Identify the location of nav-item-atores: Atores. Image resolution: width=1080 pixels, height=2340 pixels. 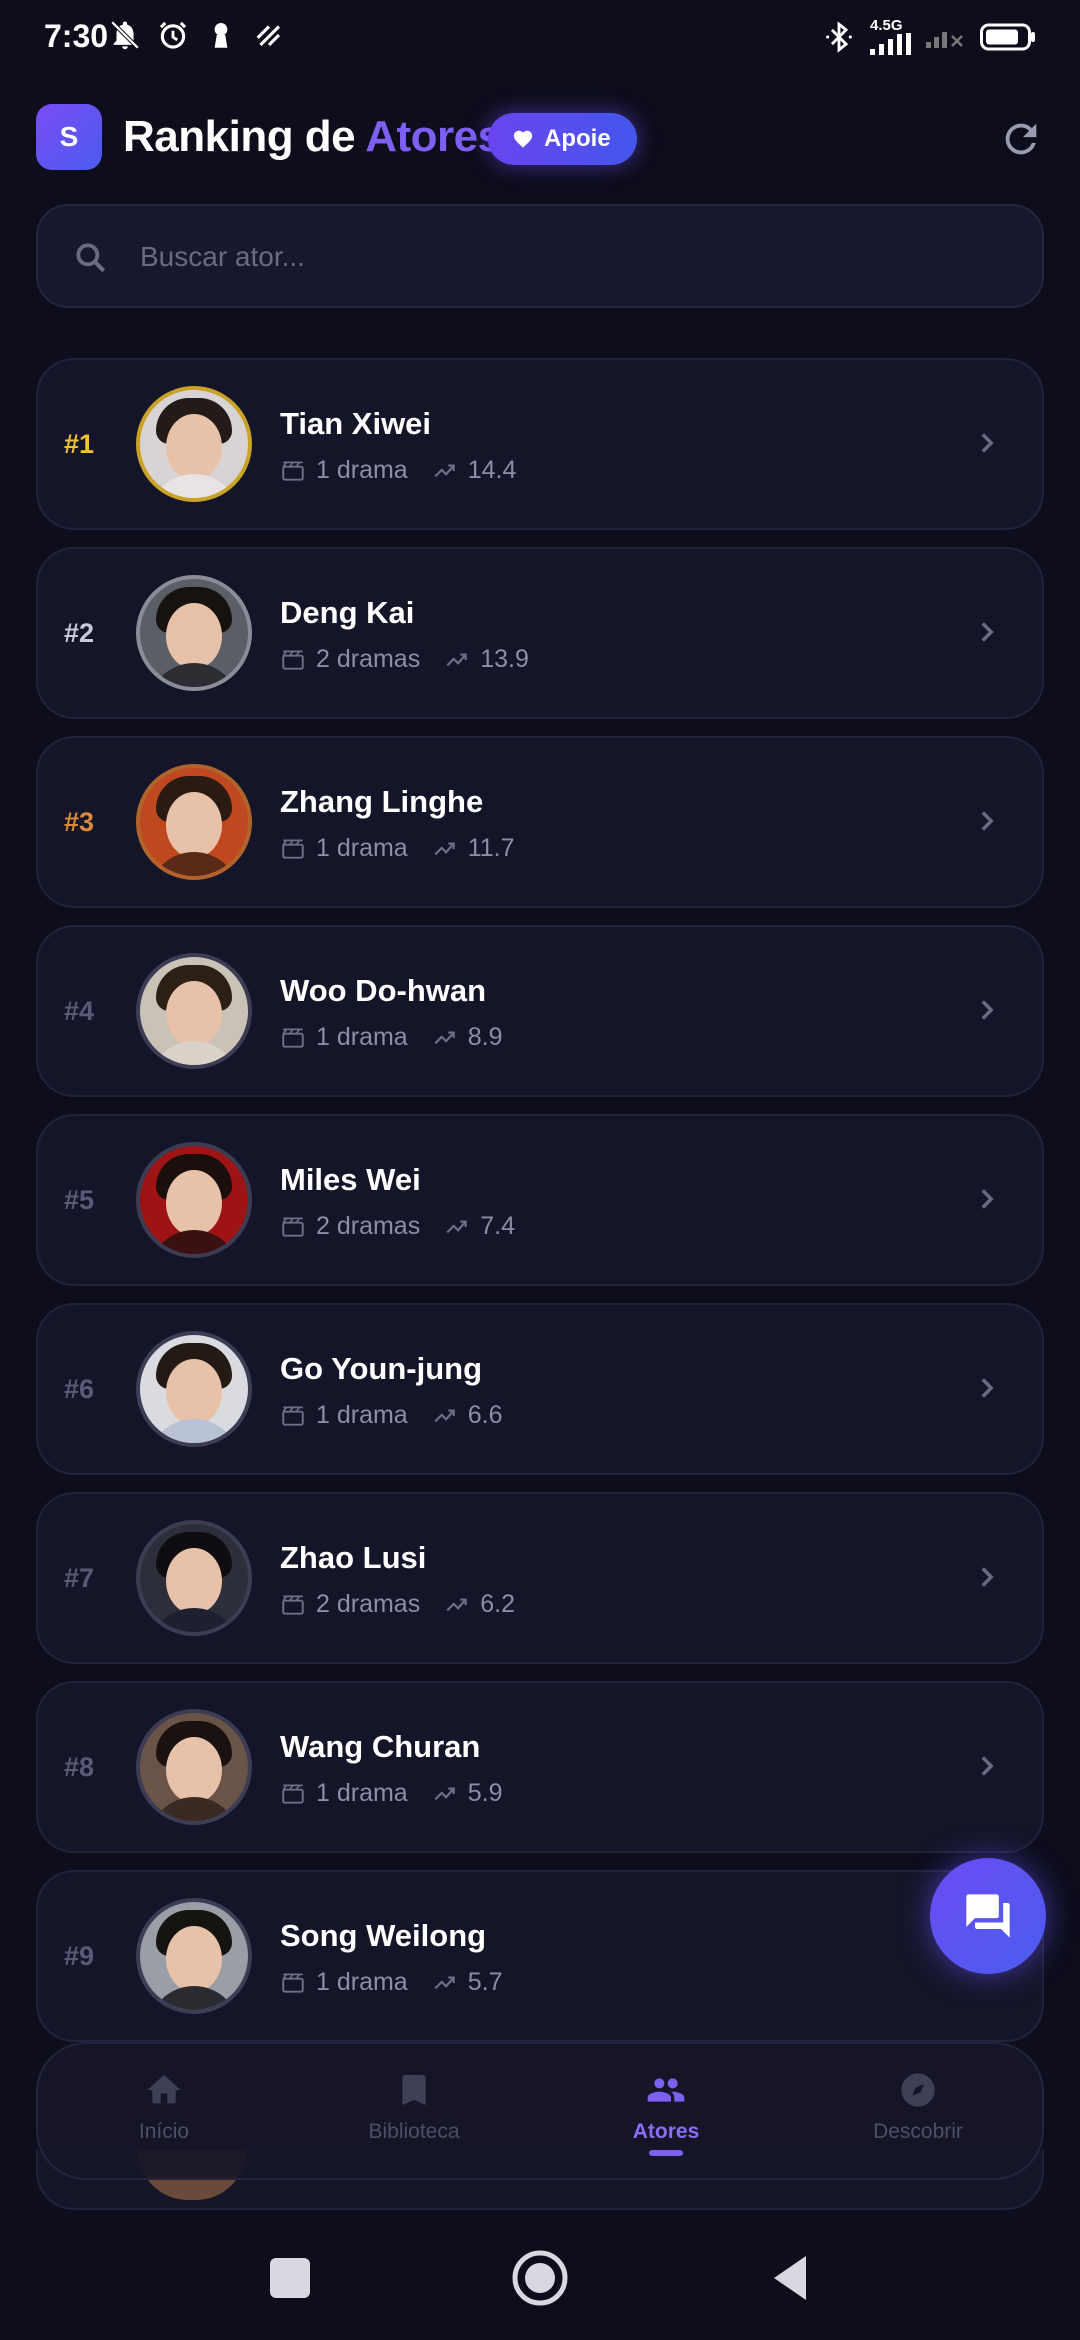
(666, 2113).